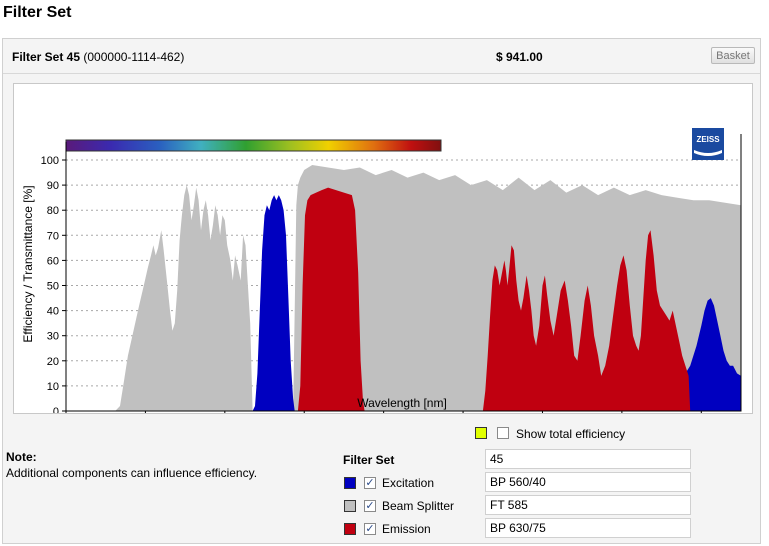 The width and height of the screenshot is (769, 546). I want to click on emission-label: Emission, so click(406, 529).